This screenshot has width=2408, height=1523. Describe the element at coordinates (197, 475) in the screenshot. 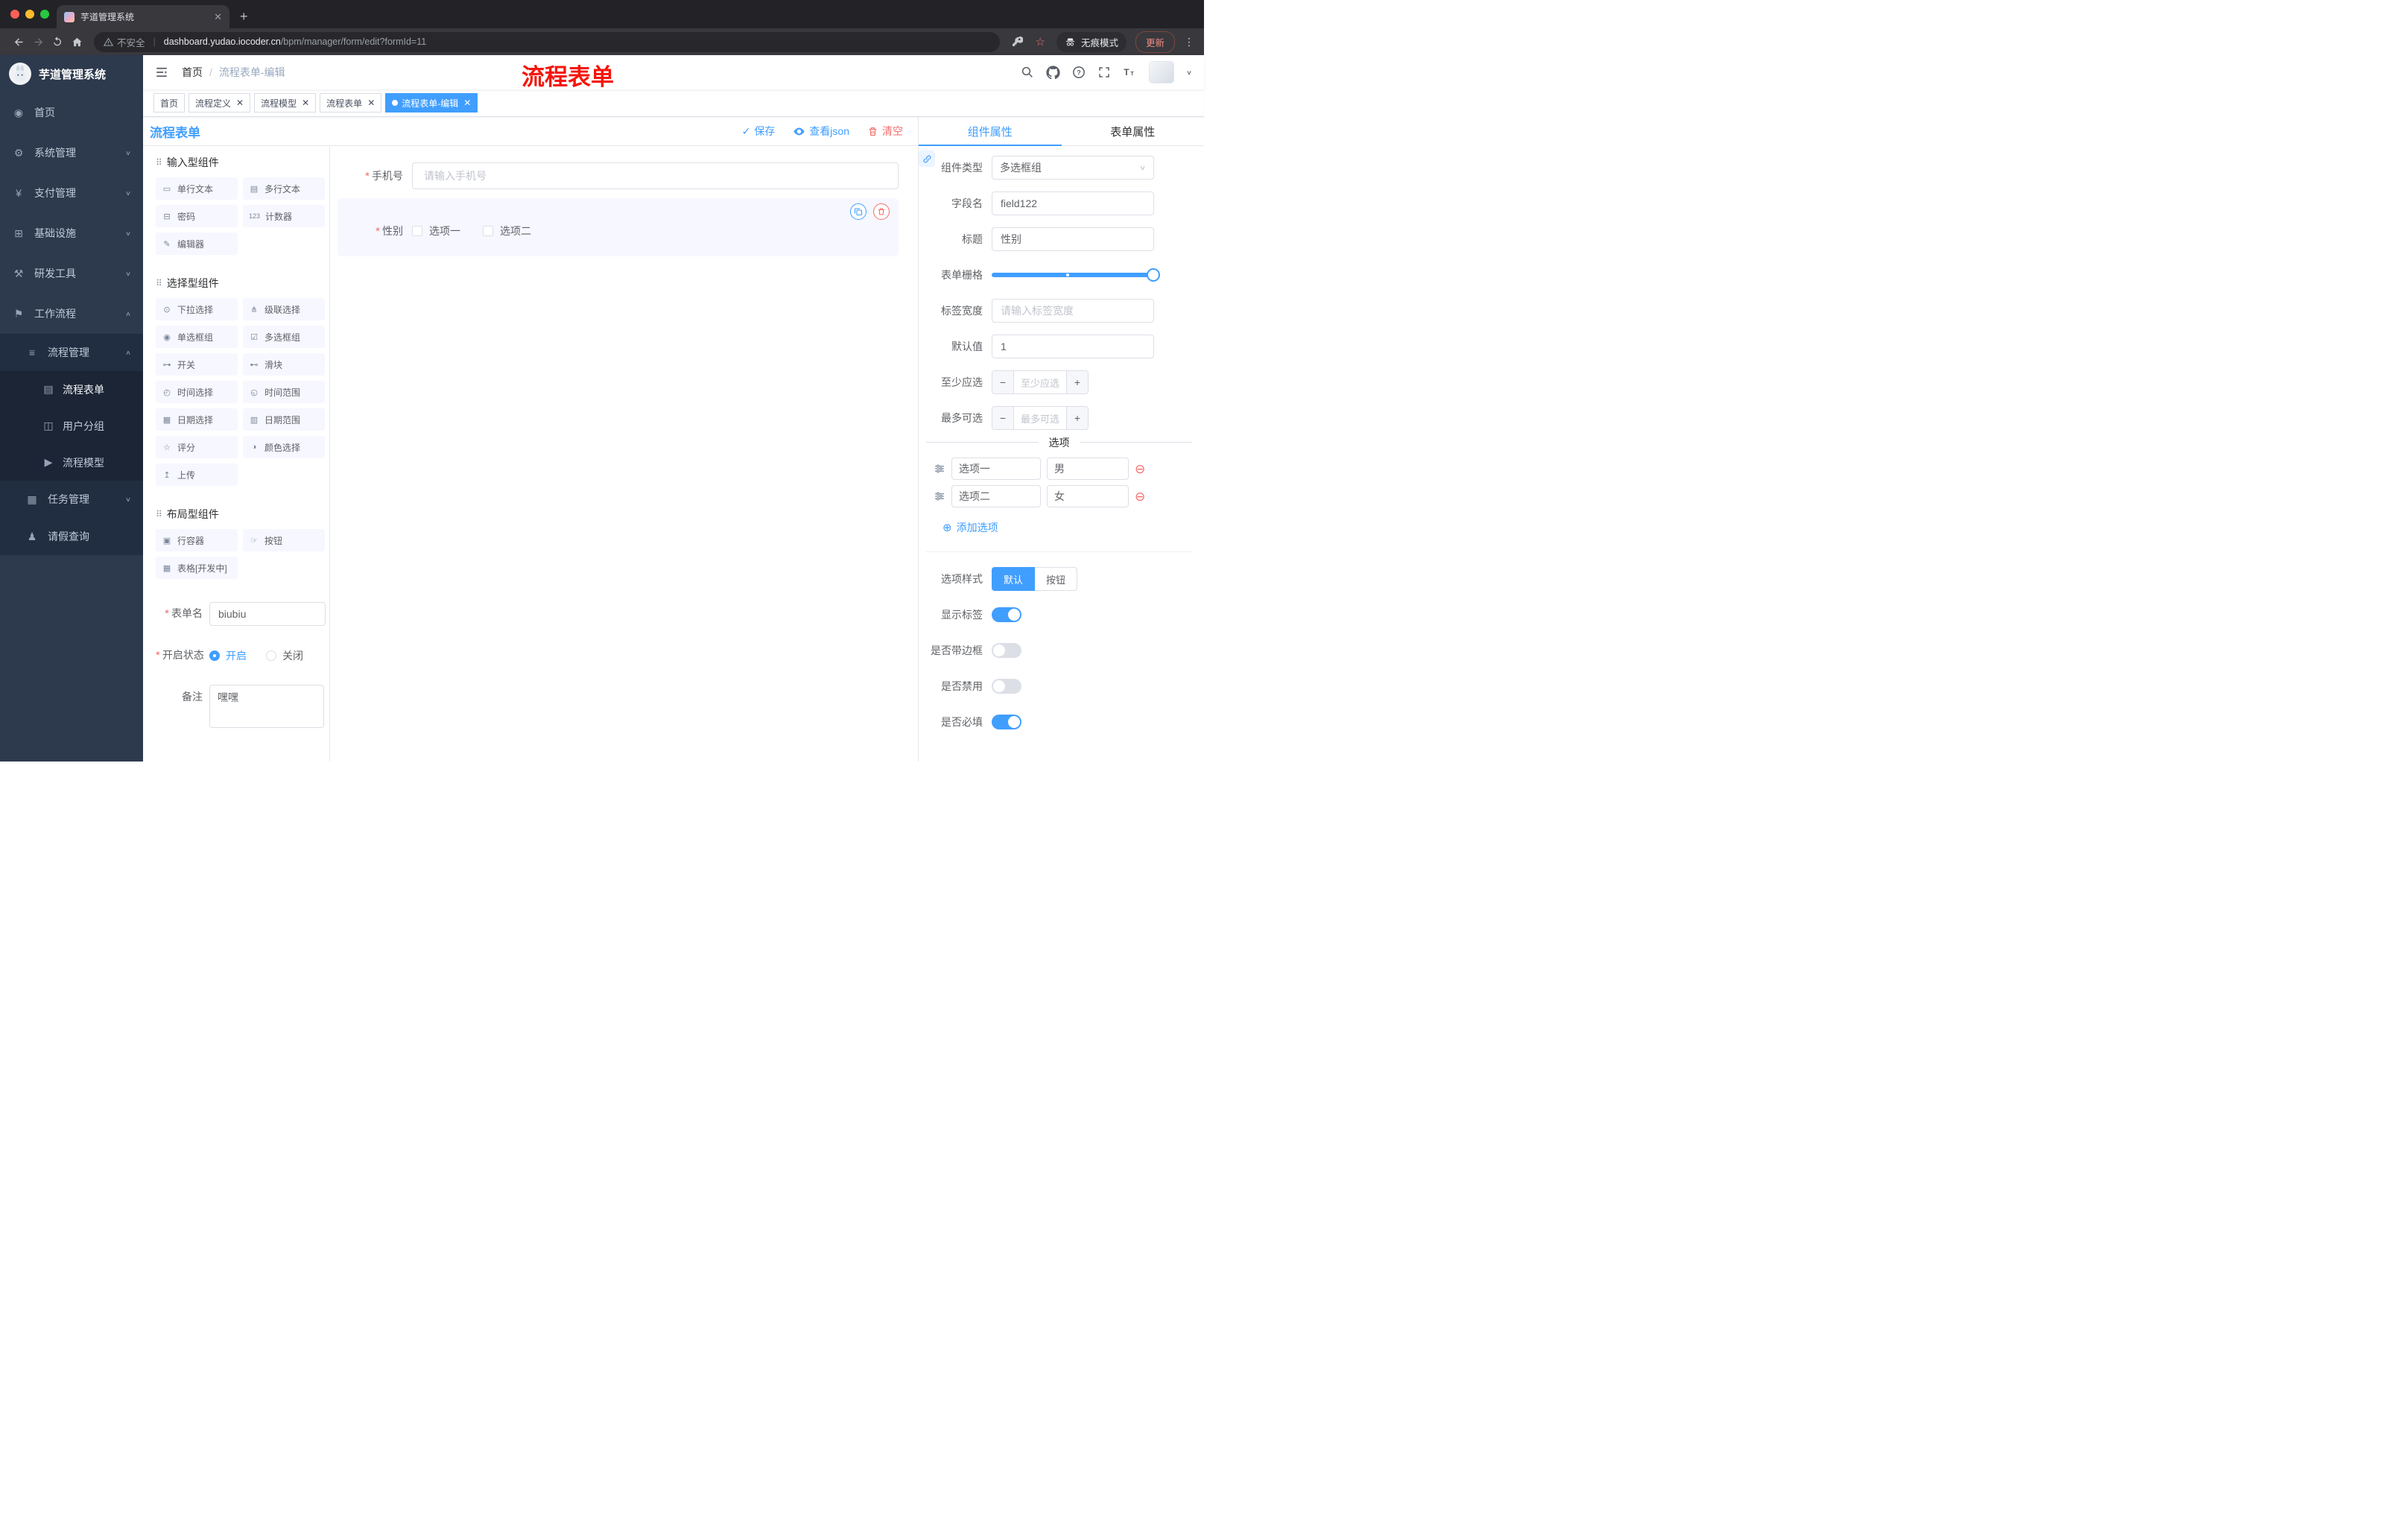

I see `palette-item-upload: ↥ 上传` at that location.